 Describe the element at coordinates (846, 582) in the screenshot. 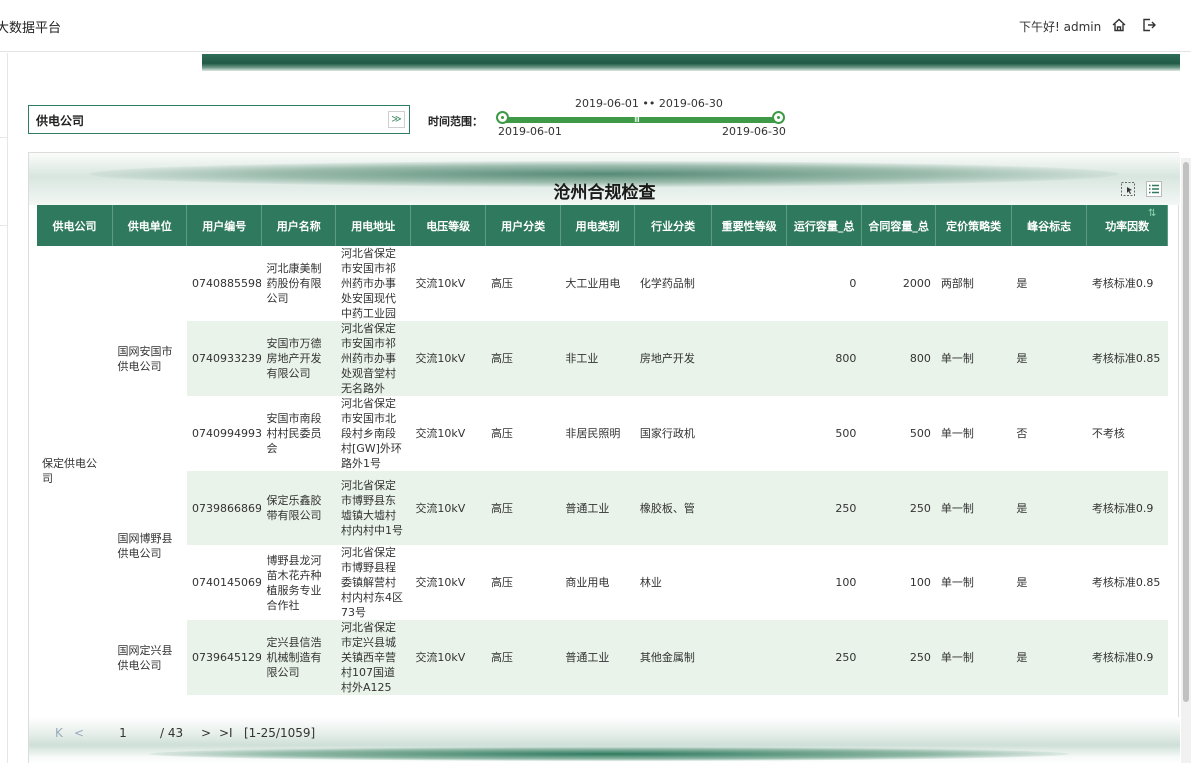

I see `running-capacity-cell: 100` at that location.